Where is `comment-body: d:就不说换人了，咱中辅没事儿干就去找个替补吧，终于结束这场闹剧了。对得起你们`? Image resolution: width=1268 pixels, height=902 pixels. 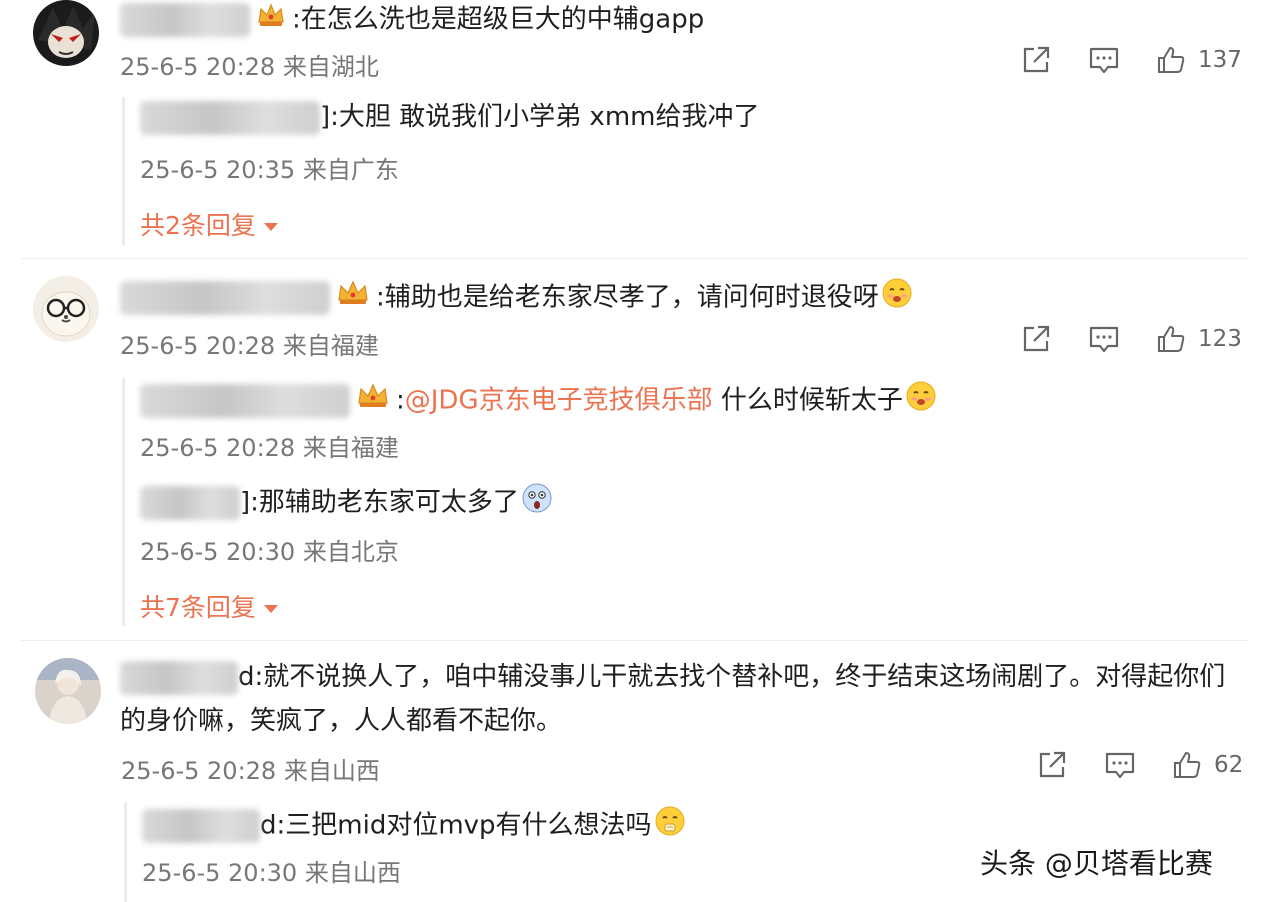 comment-body: d:就不说换人了，咱中辅没事儿干就去找个替补吧，终于结束这场闹剧了。对得起你们 is located at coordinates (732, 677).